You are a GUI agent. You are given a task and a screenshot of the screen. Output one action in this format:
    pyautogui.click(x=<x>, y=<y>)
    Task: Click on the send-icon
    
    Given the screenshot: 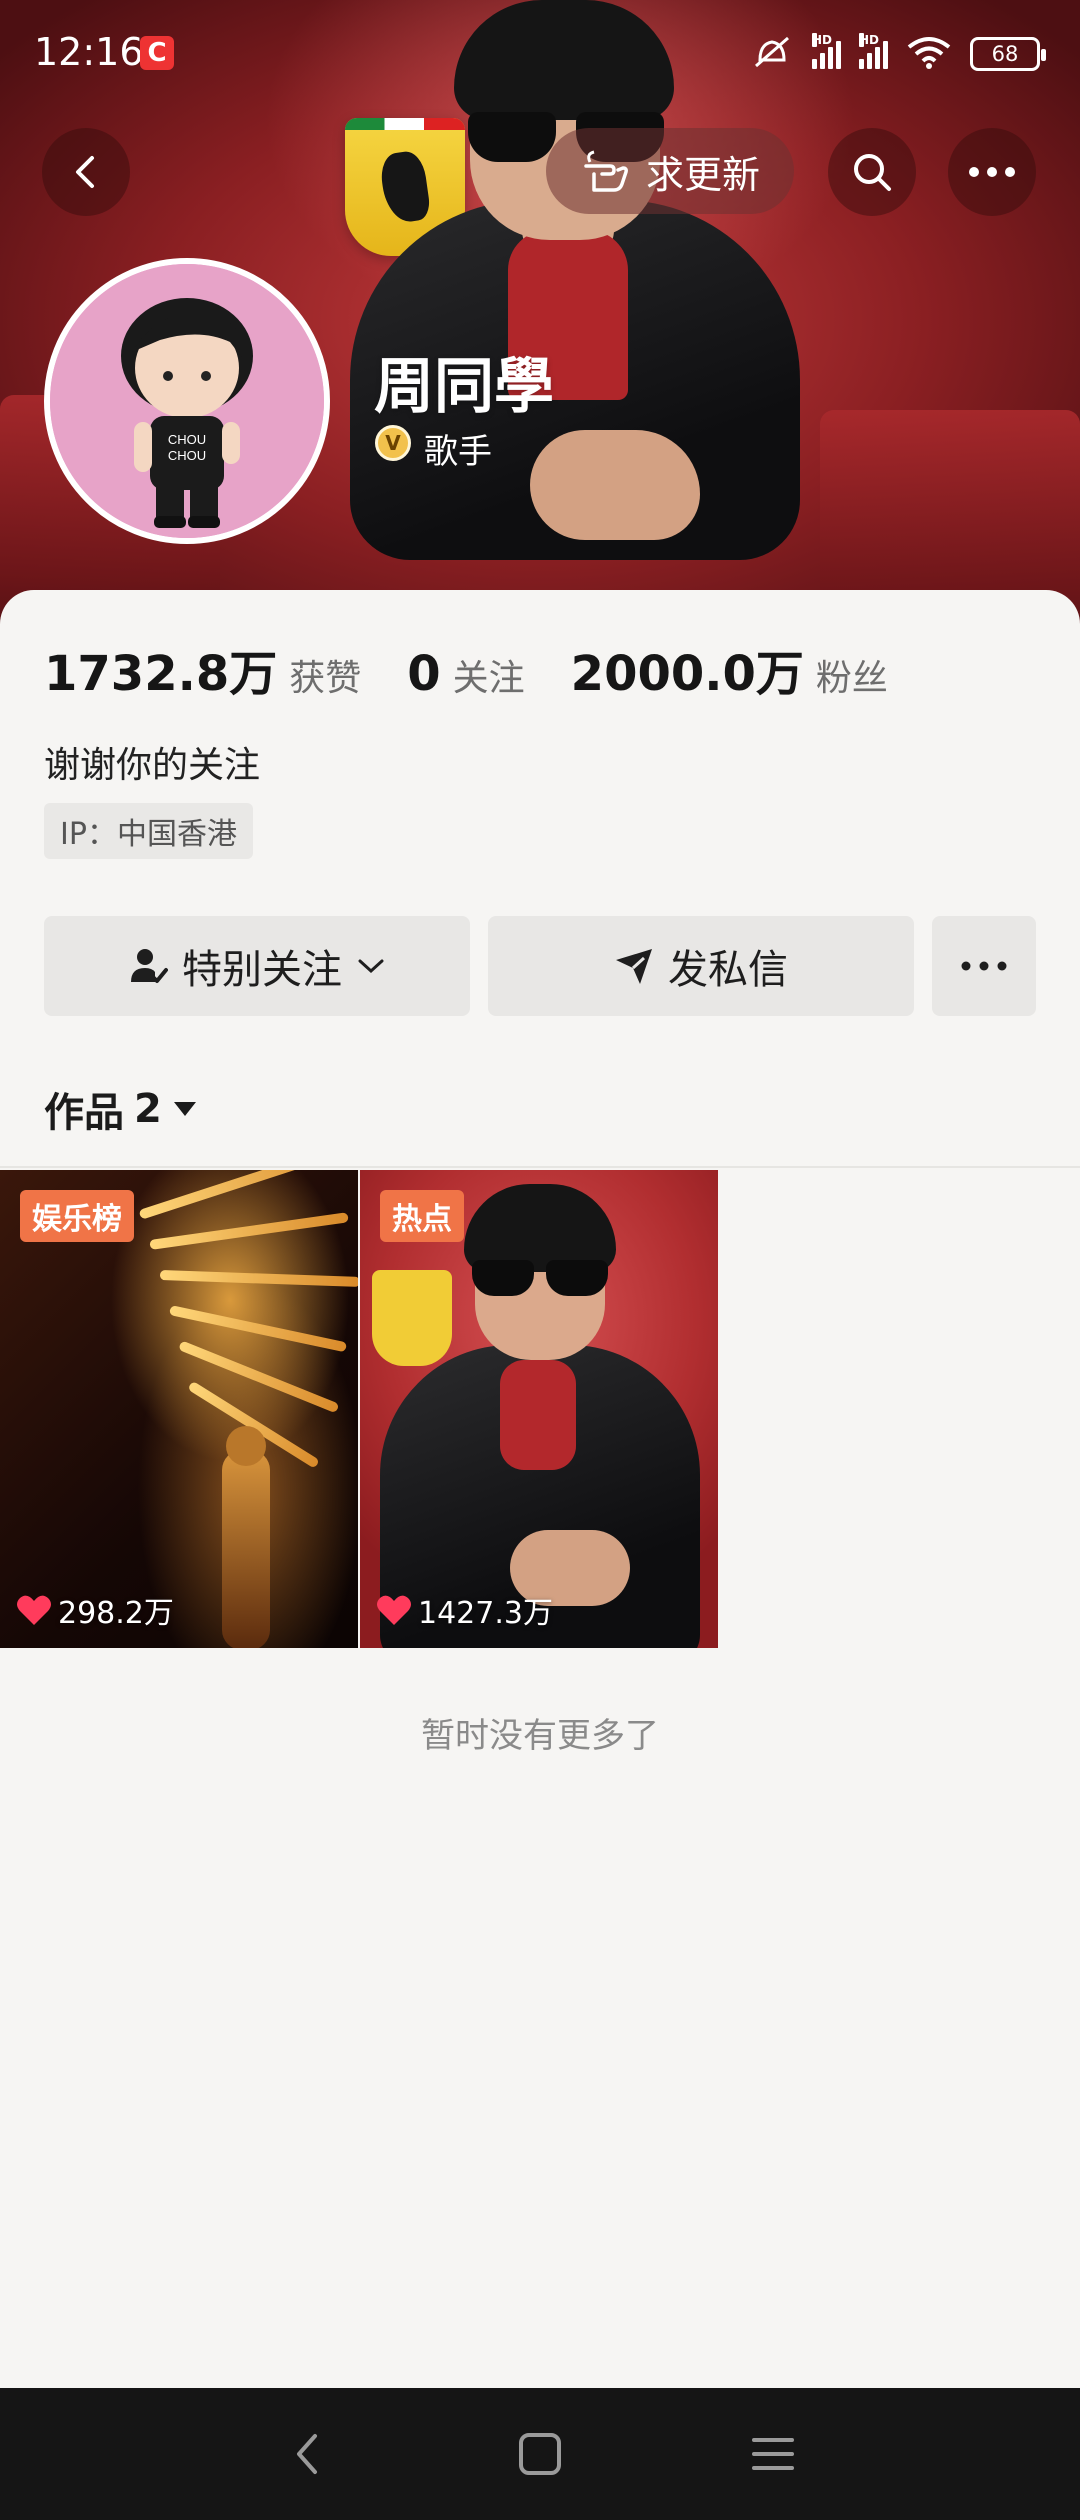 What is the action you would take?
    pyautogui.click(x=634, y=966)
    